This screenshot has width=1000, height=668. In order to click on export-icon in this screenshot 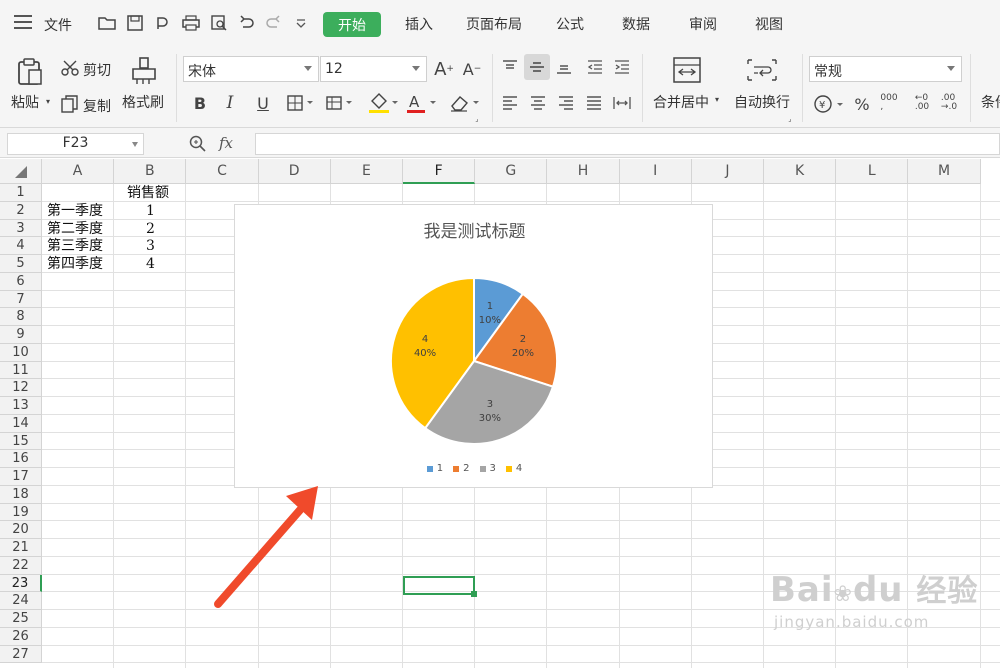, I will do `click(163, 23)`.